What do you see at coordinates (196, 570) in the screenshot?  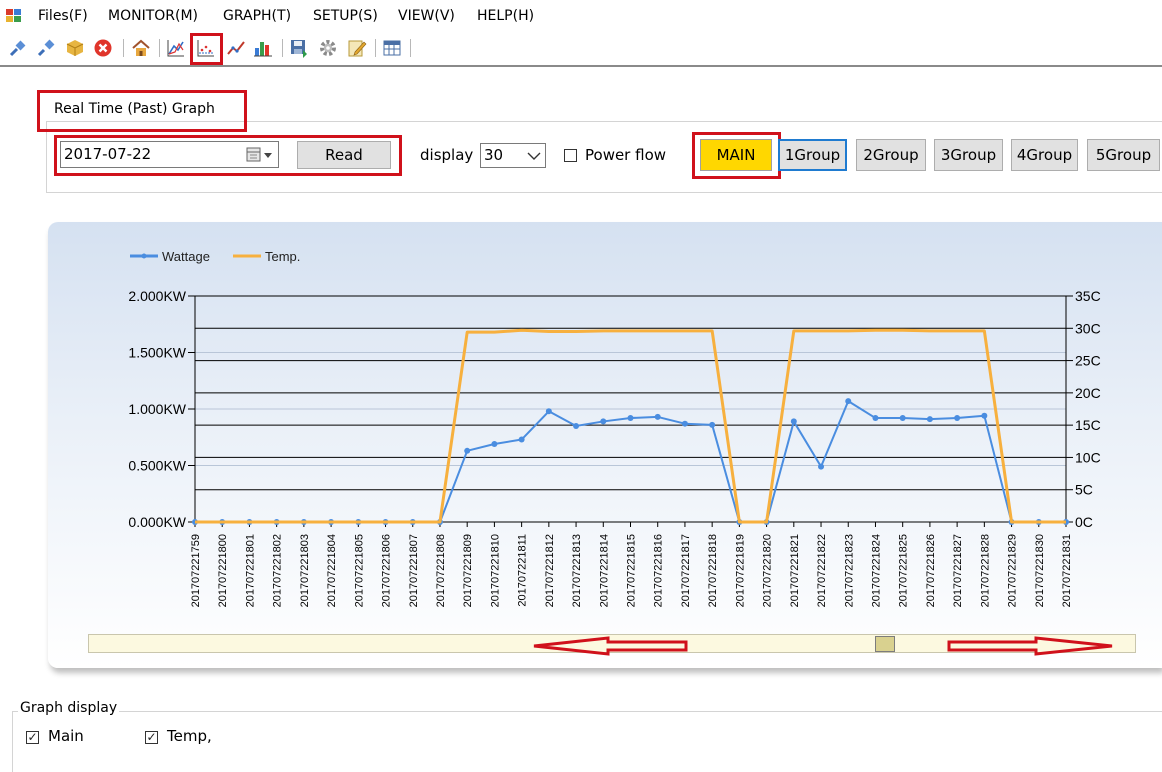 I see `x-tick-label: 201707221759` at bounding box center [196, 570].